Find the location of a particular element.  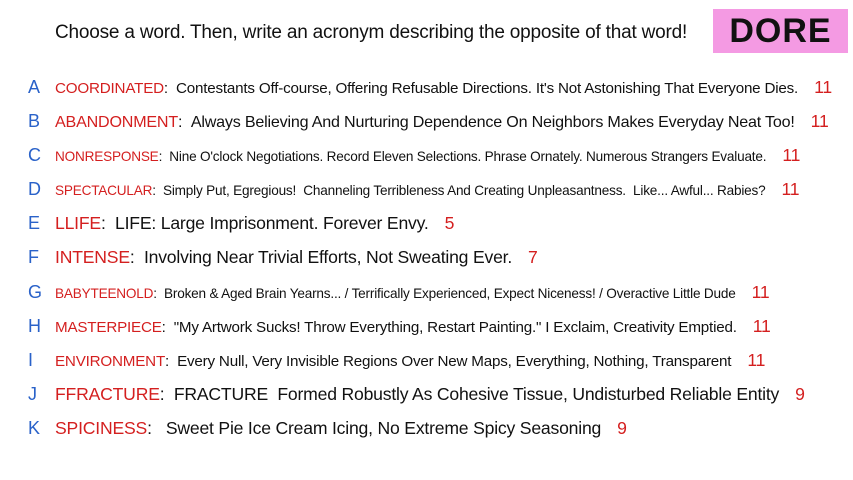

entry-letter-count: 5 is located at coordinates (449, 222).